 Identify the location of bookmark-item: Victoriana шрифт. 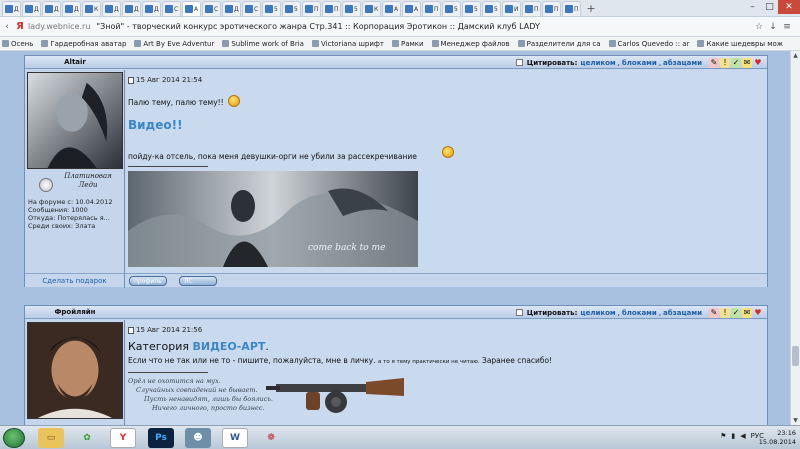
(347, 44).